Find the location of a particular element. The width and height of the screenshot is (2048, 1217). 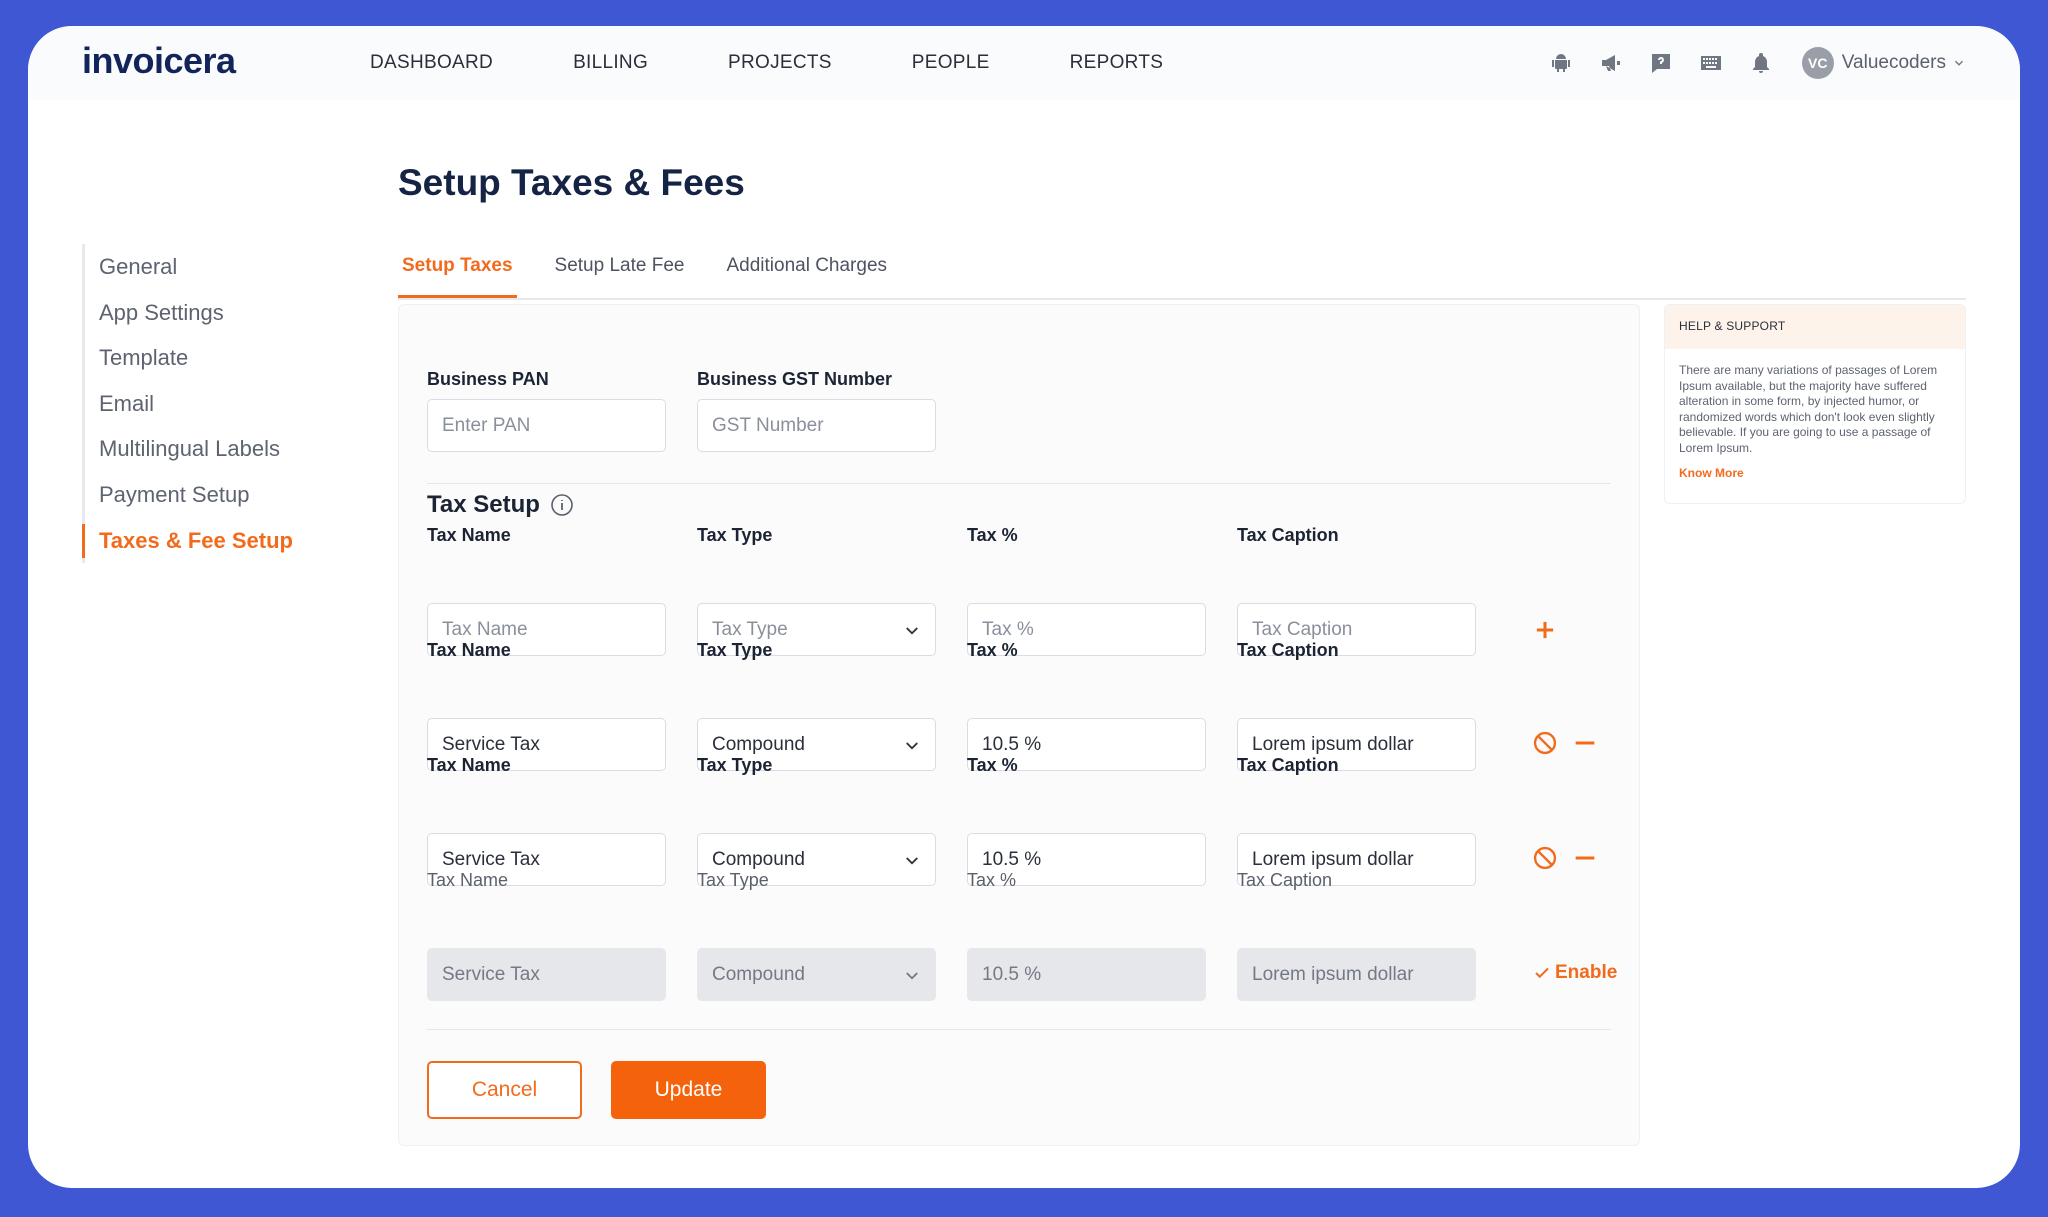

tab-additional-charges: Additional Charges is located at coordinates (806, 271).